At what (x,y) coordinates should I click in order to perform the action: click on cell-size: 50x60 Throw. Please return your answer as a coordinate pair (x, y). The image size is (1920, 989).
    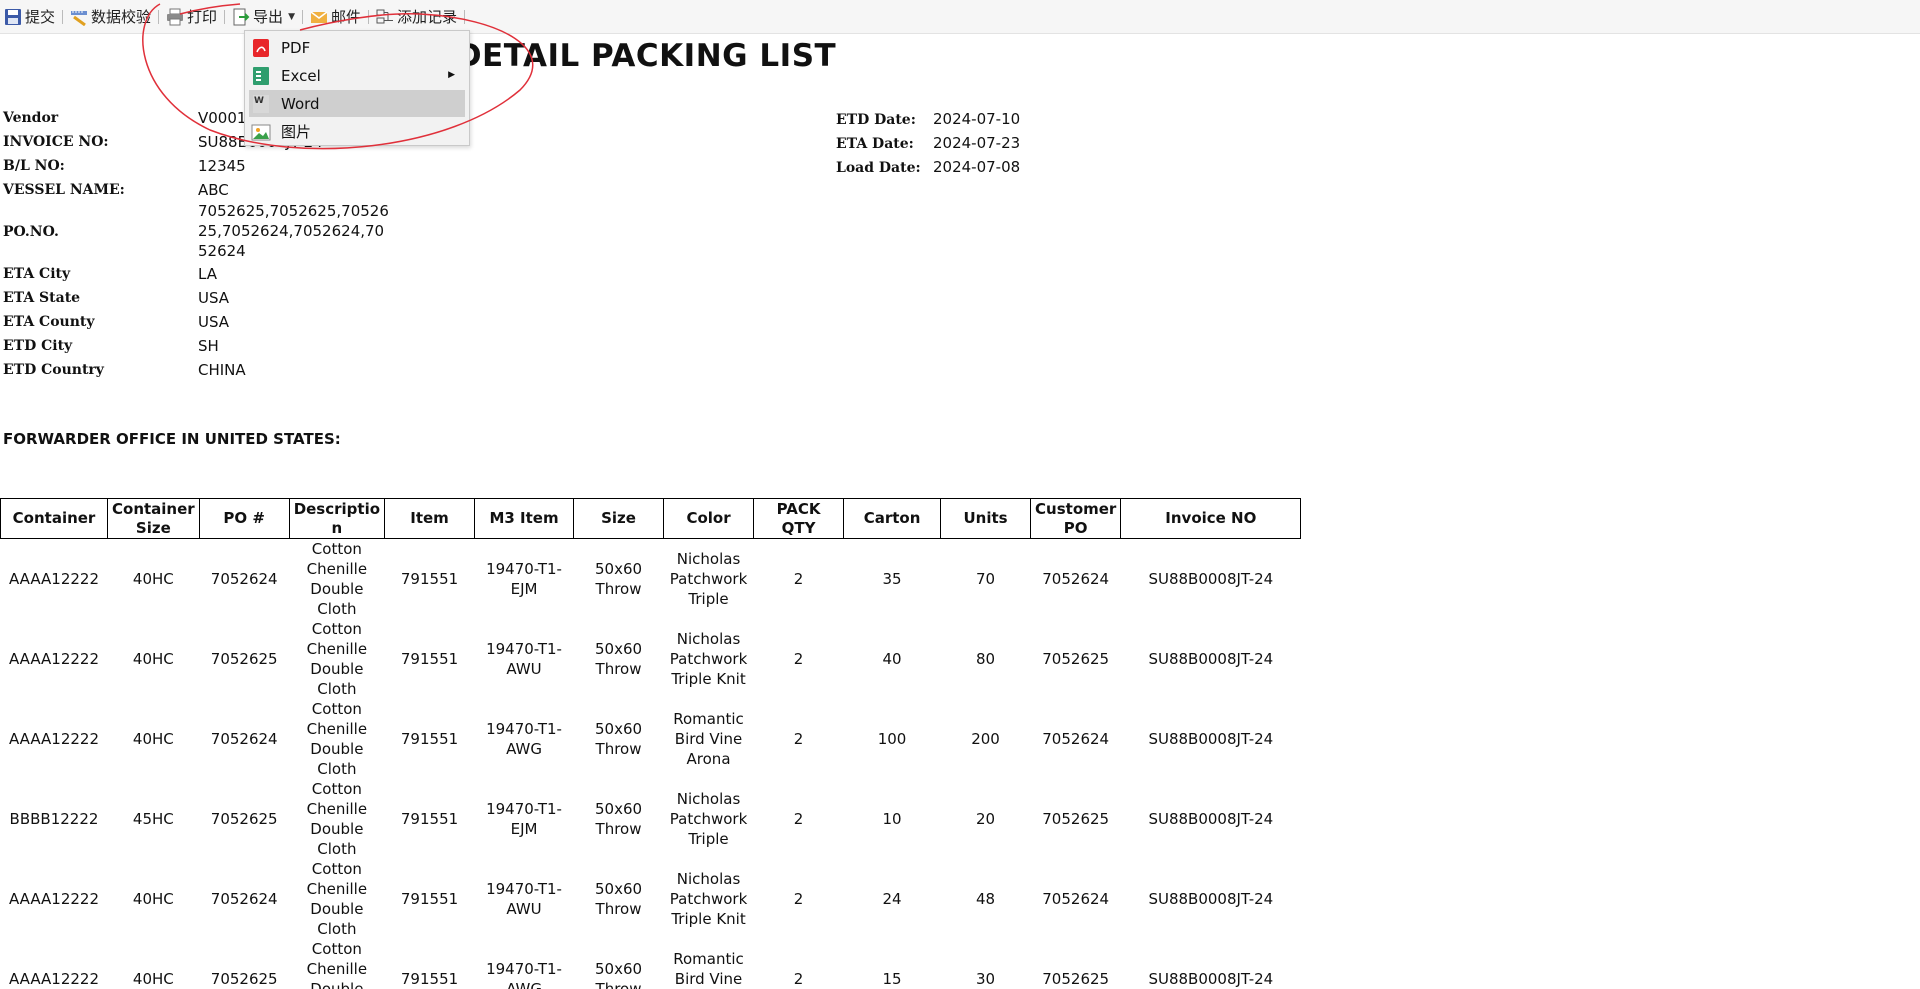
    Looking at the image, I should click on (619, 819).